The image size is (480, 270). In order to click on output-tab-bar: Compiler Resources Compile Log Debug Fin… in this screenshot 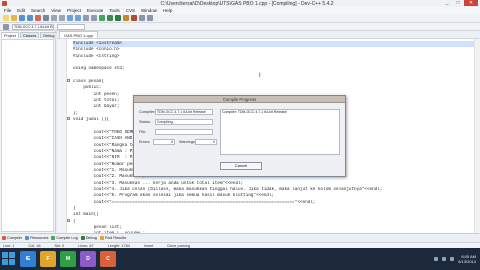, I will do `click(240, 237)`.